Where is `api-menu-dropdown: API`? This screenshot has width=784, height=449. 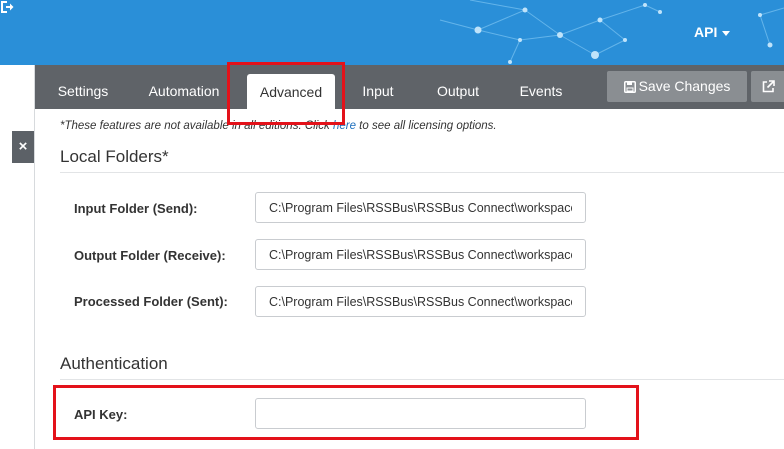
api-menu-dropdown: API is located at coordinates (712, 32).